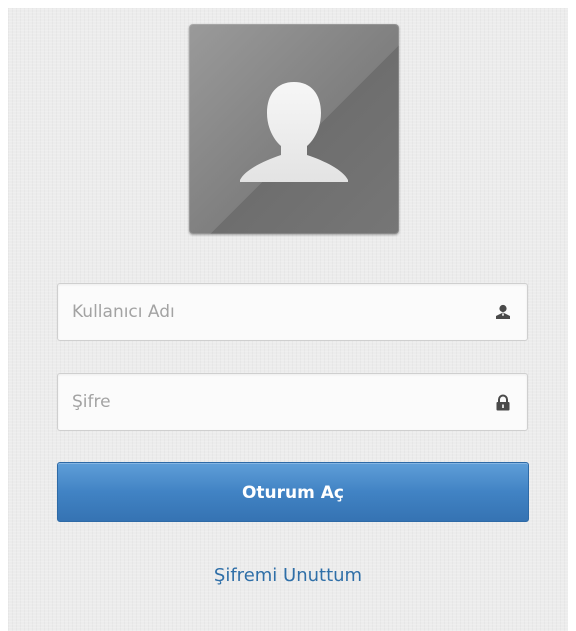 Image resolution: width=576 pixels, height=631 pixels. I want to click on lock-icon, so click(503, 402).